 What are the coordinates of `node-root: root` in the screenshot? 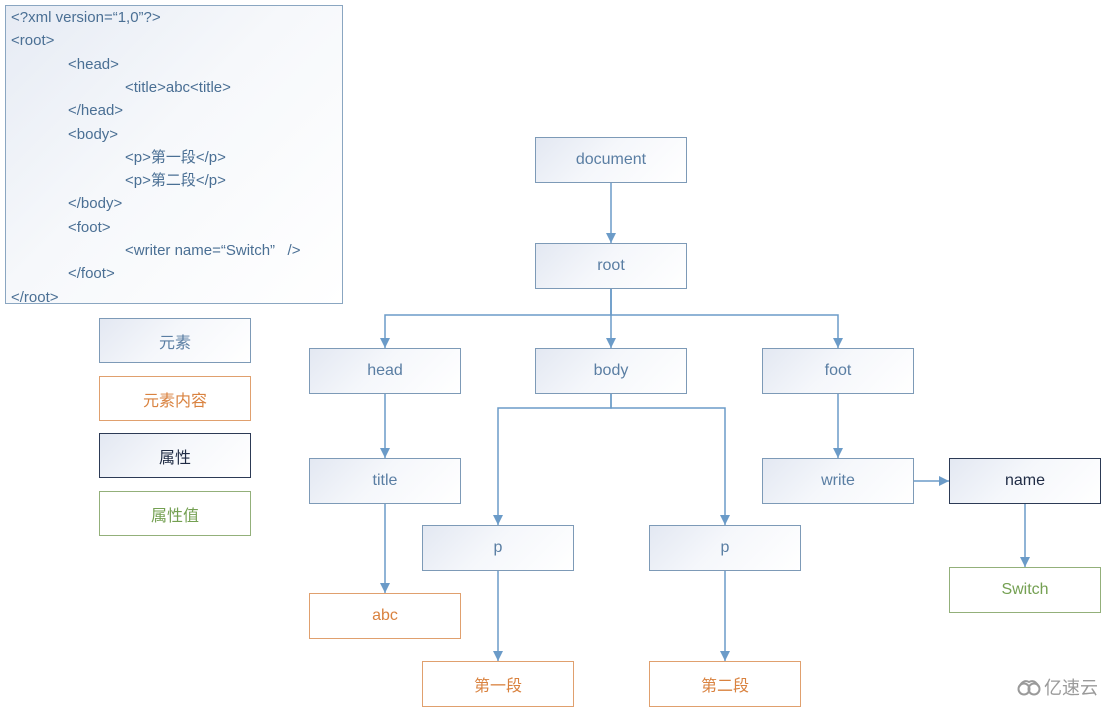 It's located at (611, 266).